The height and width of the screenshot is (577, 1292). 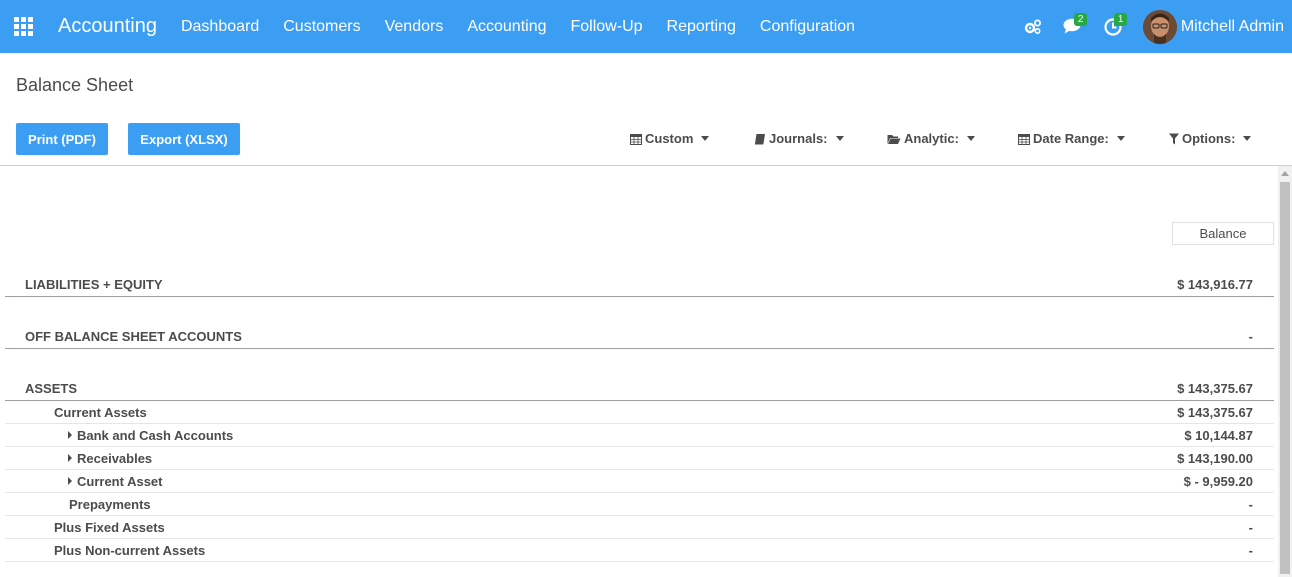 I want to click on report-line-bank-and-cash: Bank and Cash Accounts $ 10,144.87, so click(x=639, y=435).